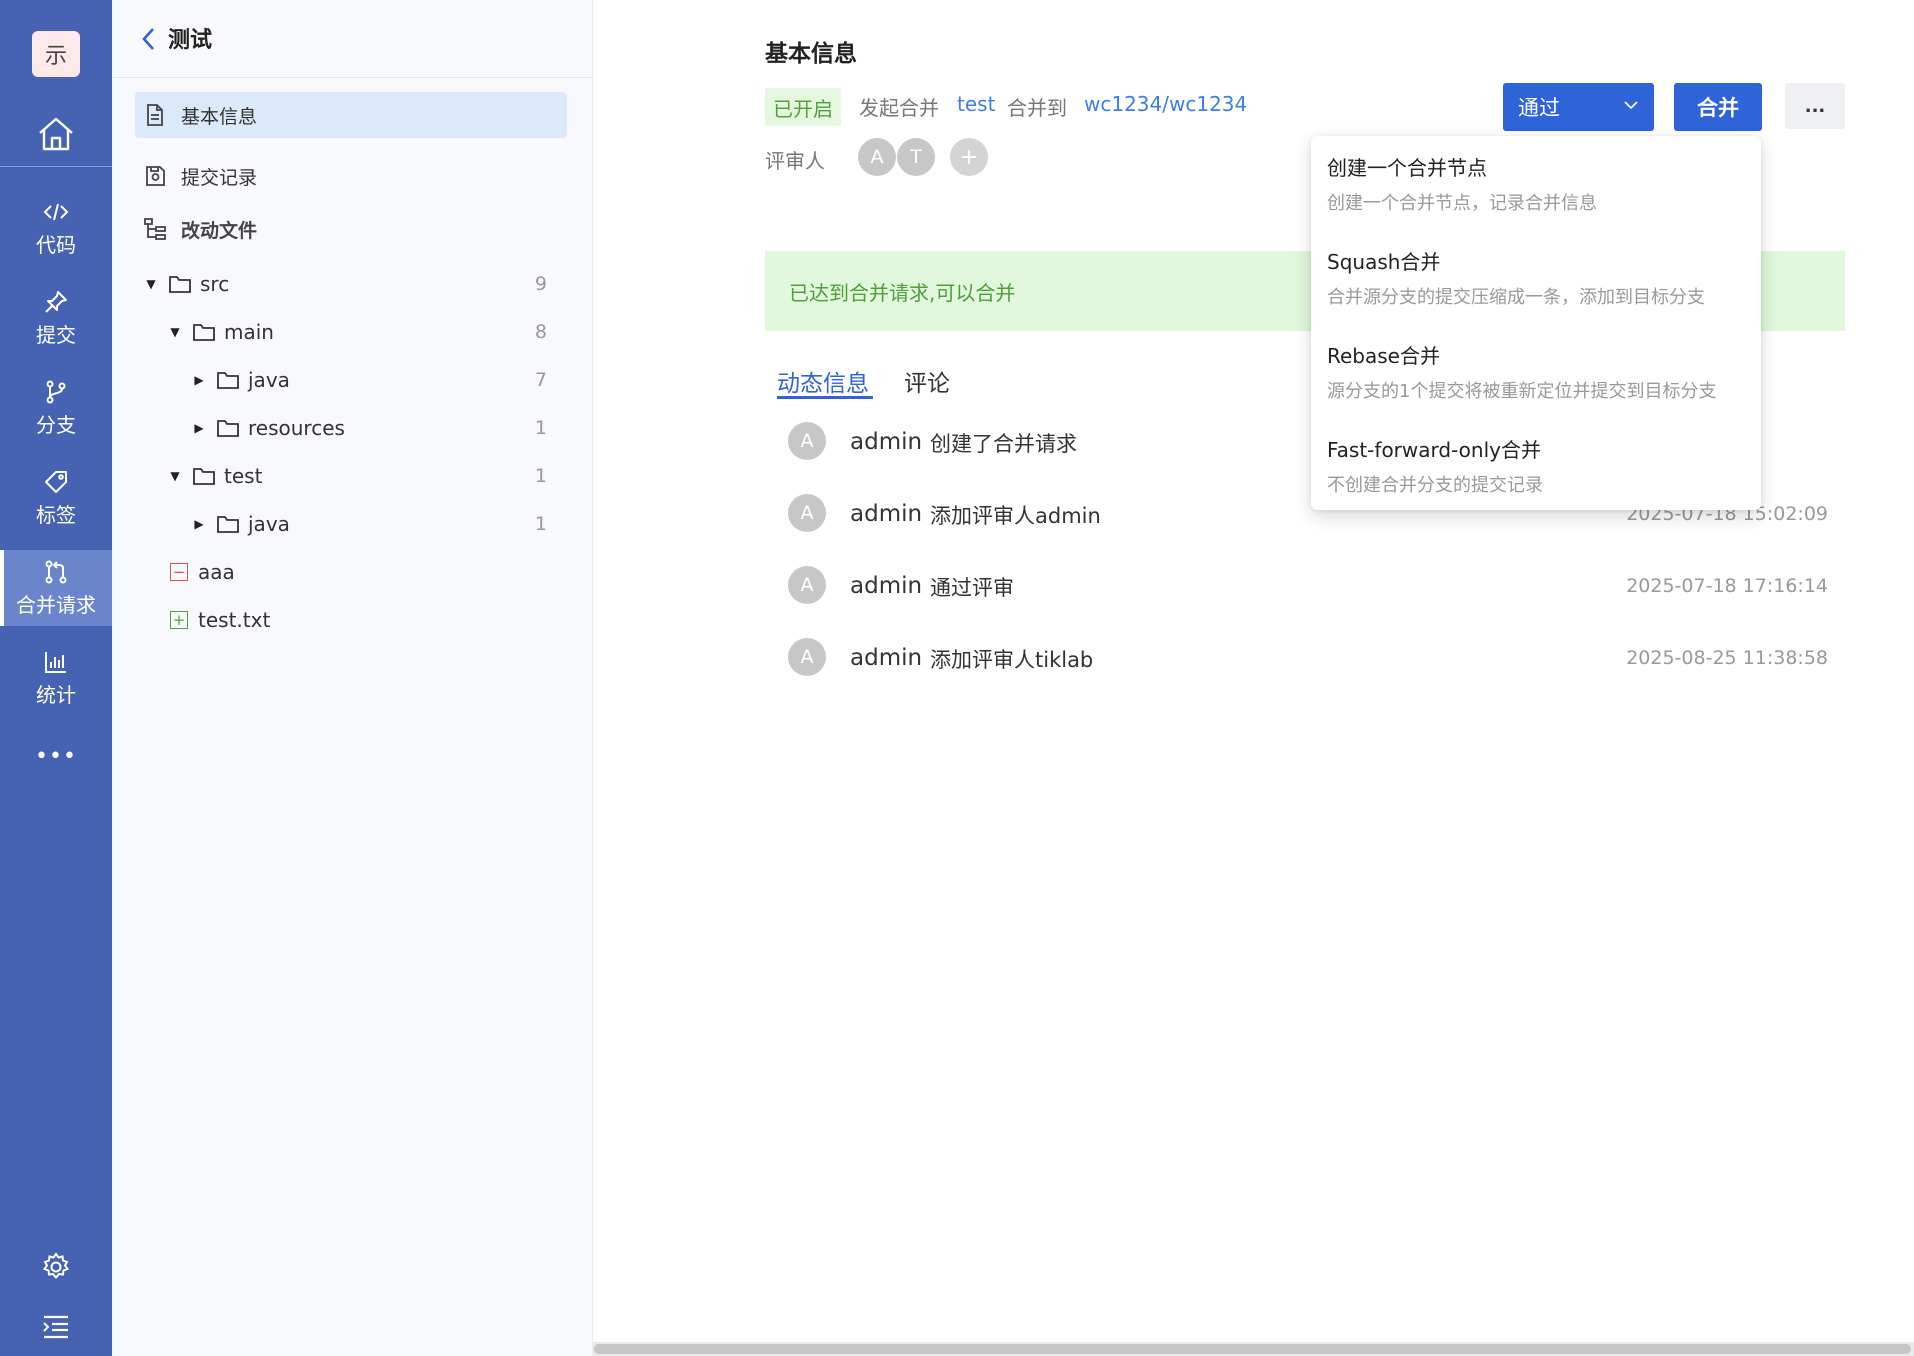 The image size is (1914, 1356). I want to click on activity-text: 添加评审人admin, so click(1015, 516).